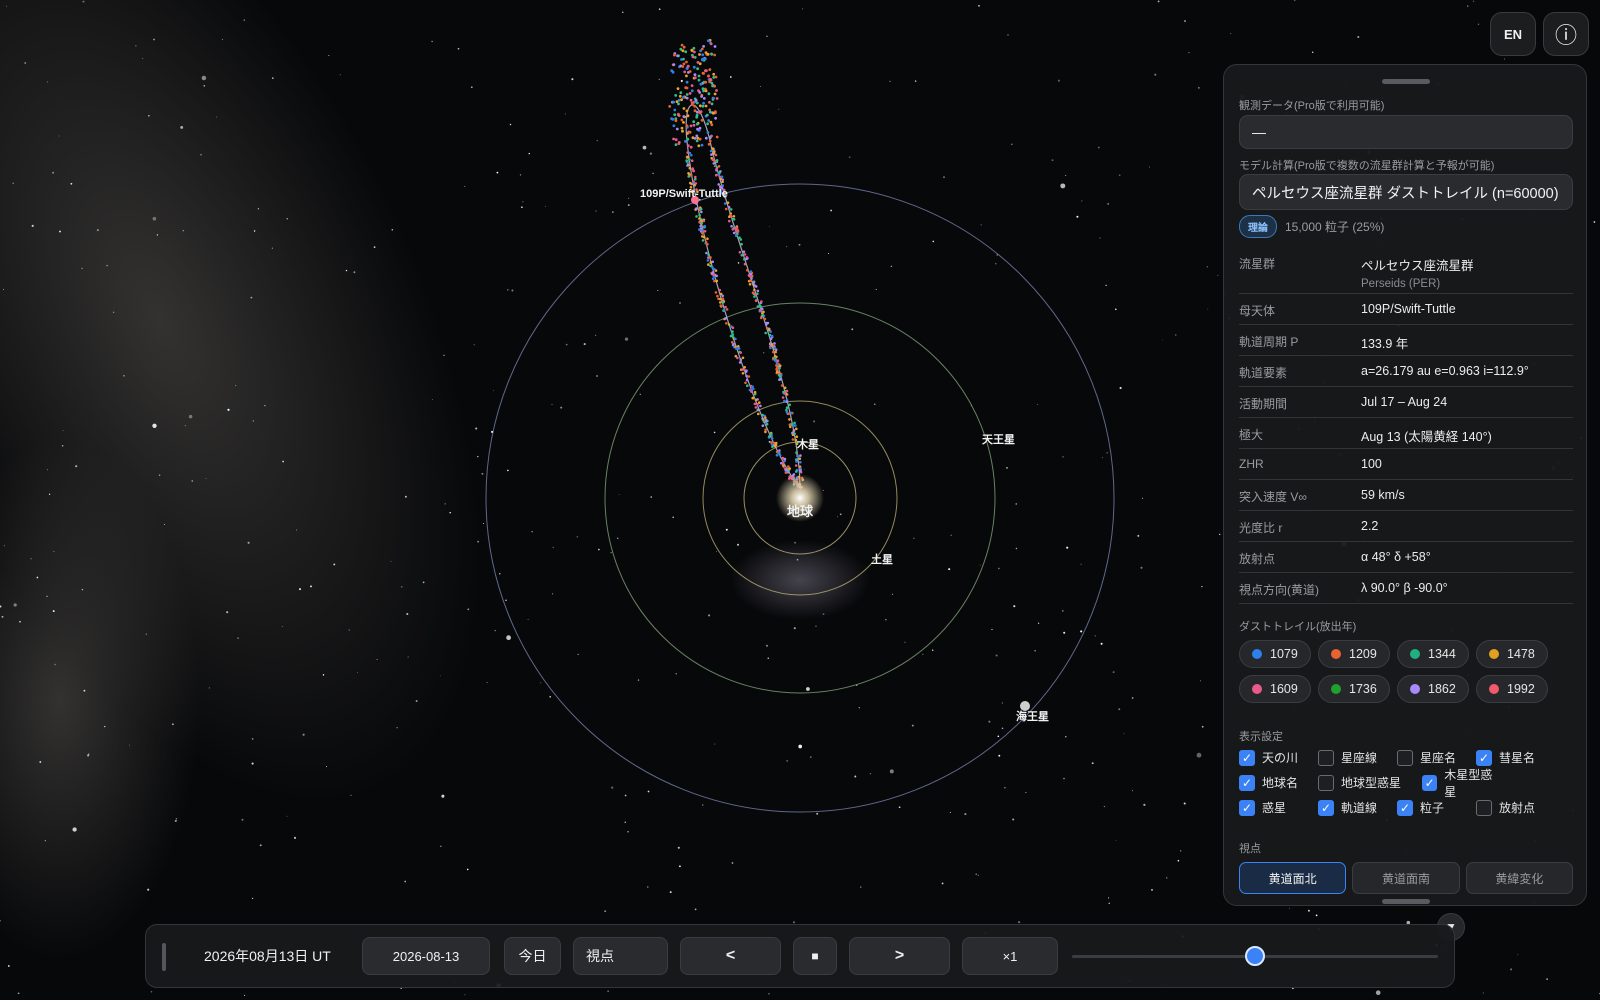  What do you see at coordinates (1468, 783) in the screenshot?
I see `checkbox-label: 木星型惑星` at bounding box center [1468, 783].